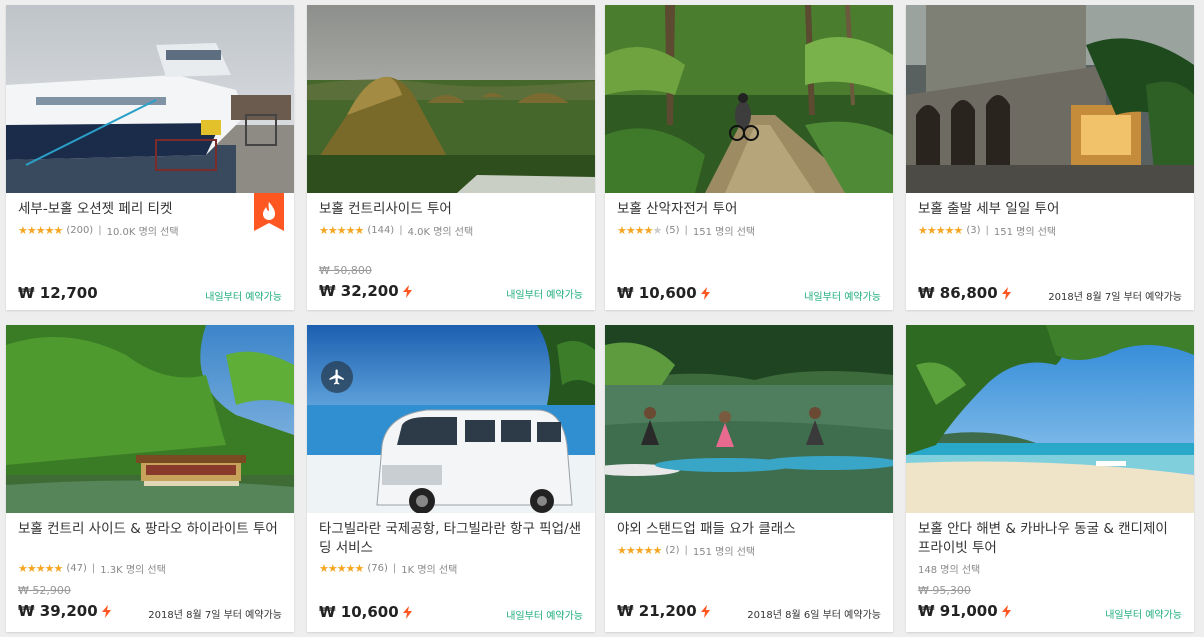 Image resolution: width=1204 pixels, height=637 pixels. I want to click on card-rating: ★★★★★ (144) | 4.0K 명의 선택, so click(396, 230).